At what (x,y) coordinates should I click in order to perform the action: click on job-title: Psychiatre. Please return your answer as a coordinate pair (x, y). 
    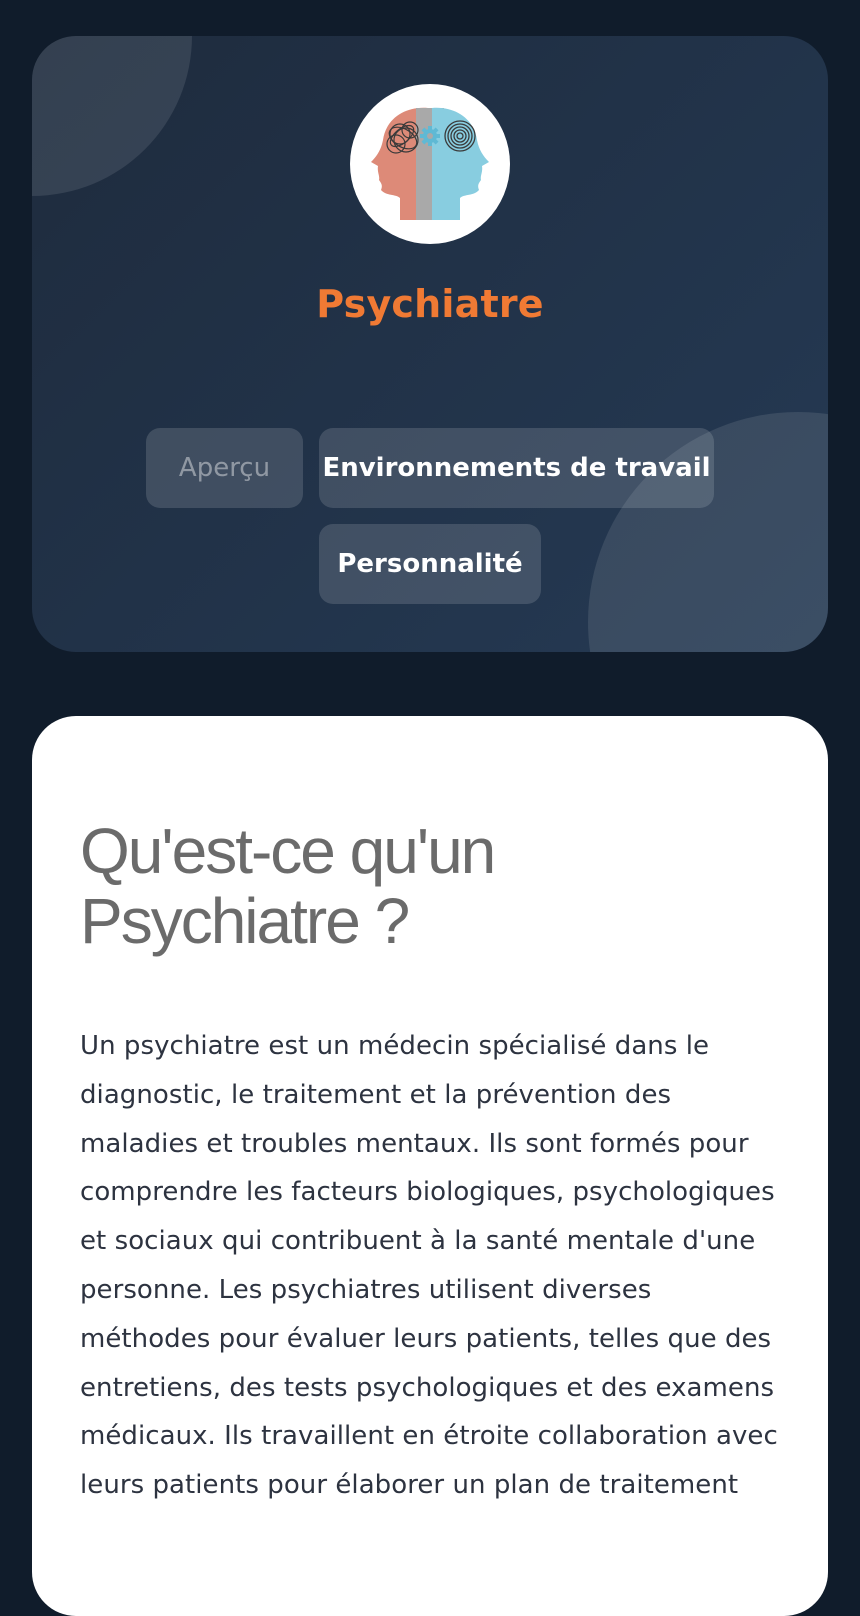
    Looking at the image, I should click on (430, 304).